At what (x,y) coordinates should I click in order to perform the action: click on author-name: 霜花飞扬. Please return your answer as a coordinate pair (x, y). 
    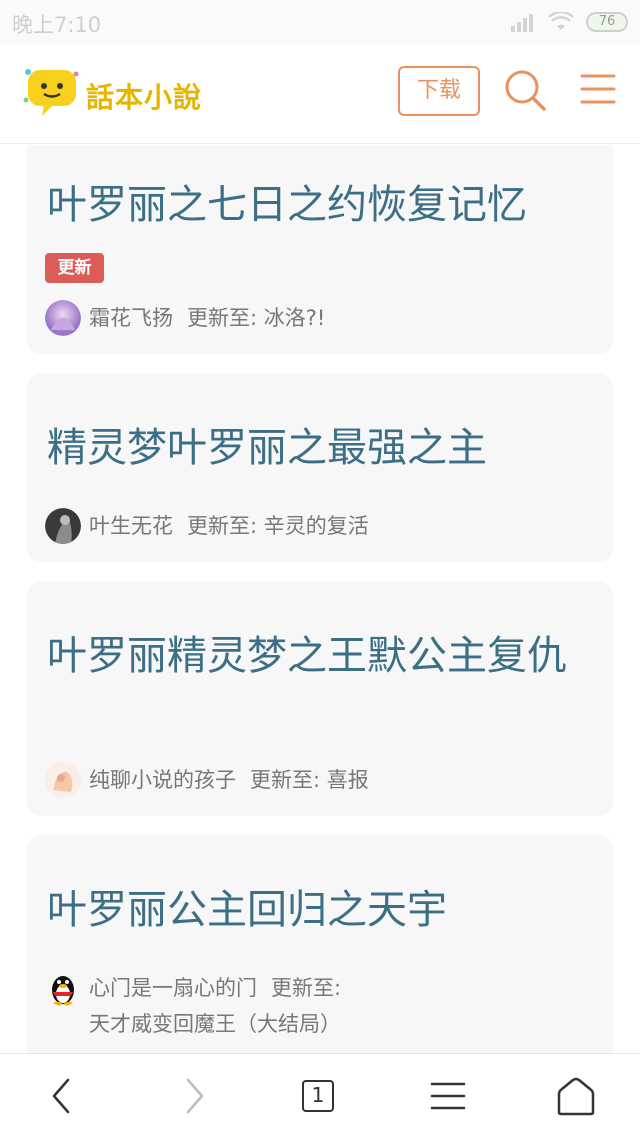
    Looking at the image, I should click on (131, 318).